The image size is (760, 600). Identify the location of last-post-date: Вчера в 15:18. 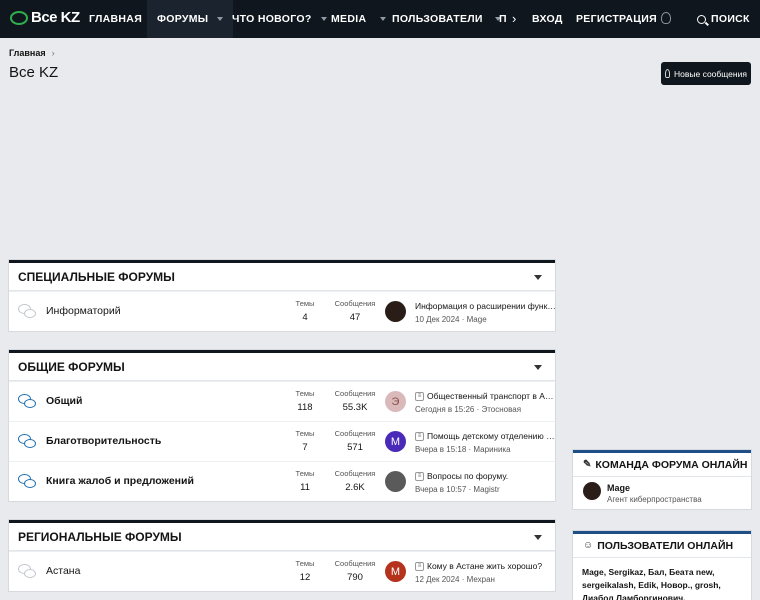
(440, 449).